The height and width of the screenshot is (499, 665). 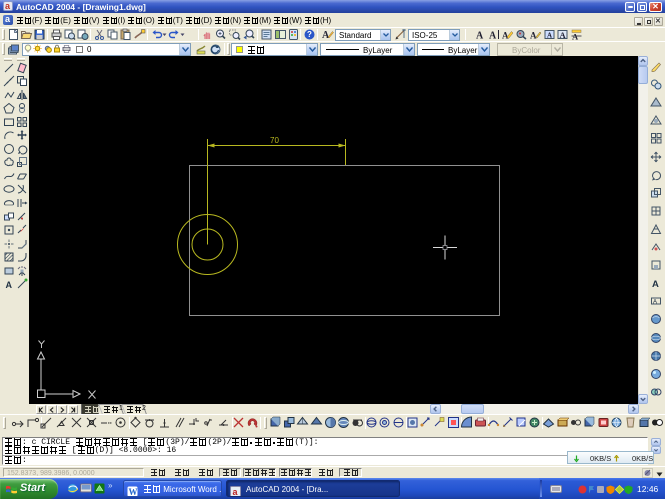 I want to click on svg-text: W, so click(x=133, y=492).